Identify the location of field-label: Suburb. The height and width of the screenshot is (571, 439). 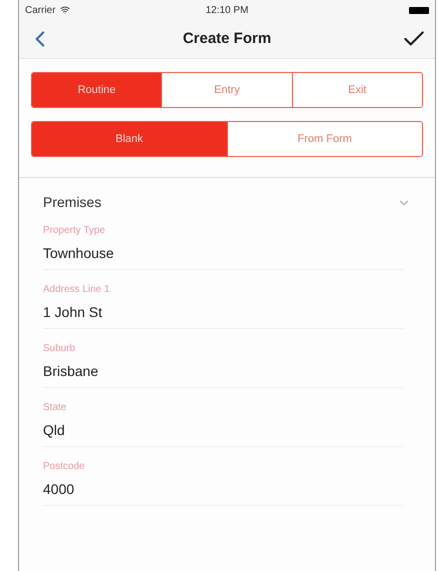
(59, 349).